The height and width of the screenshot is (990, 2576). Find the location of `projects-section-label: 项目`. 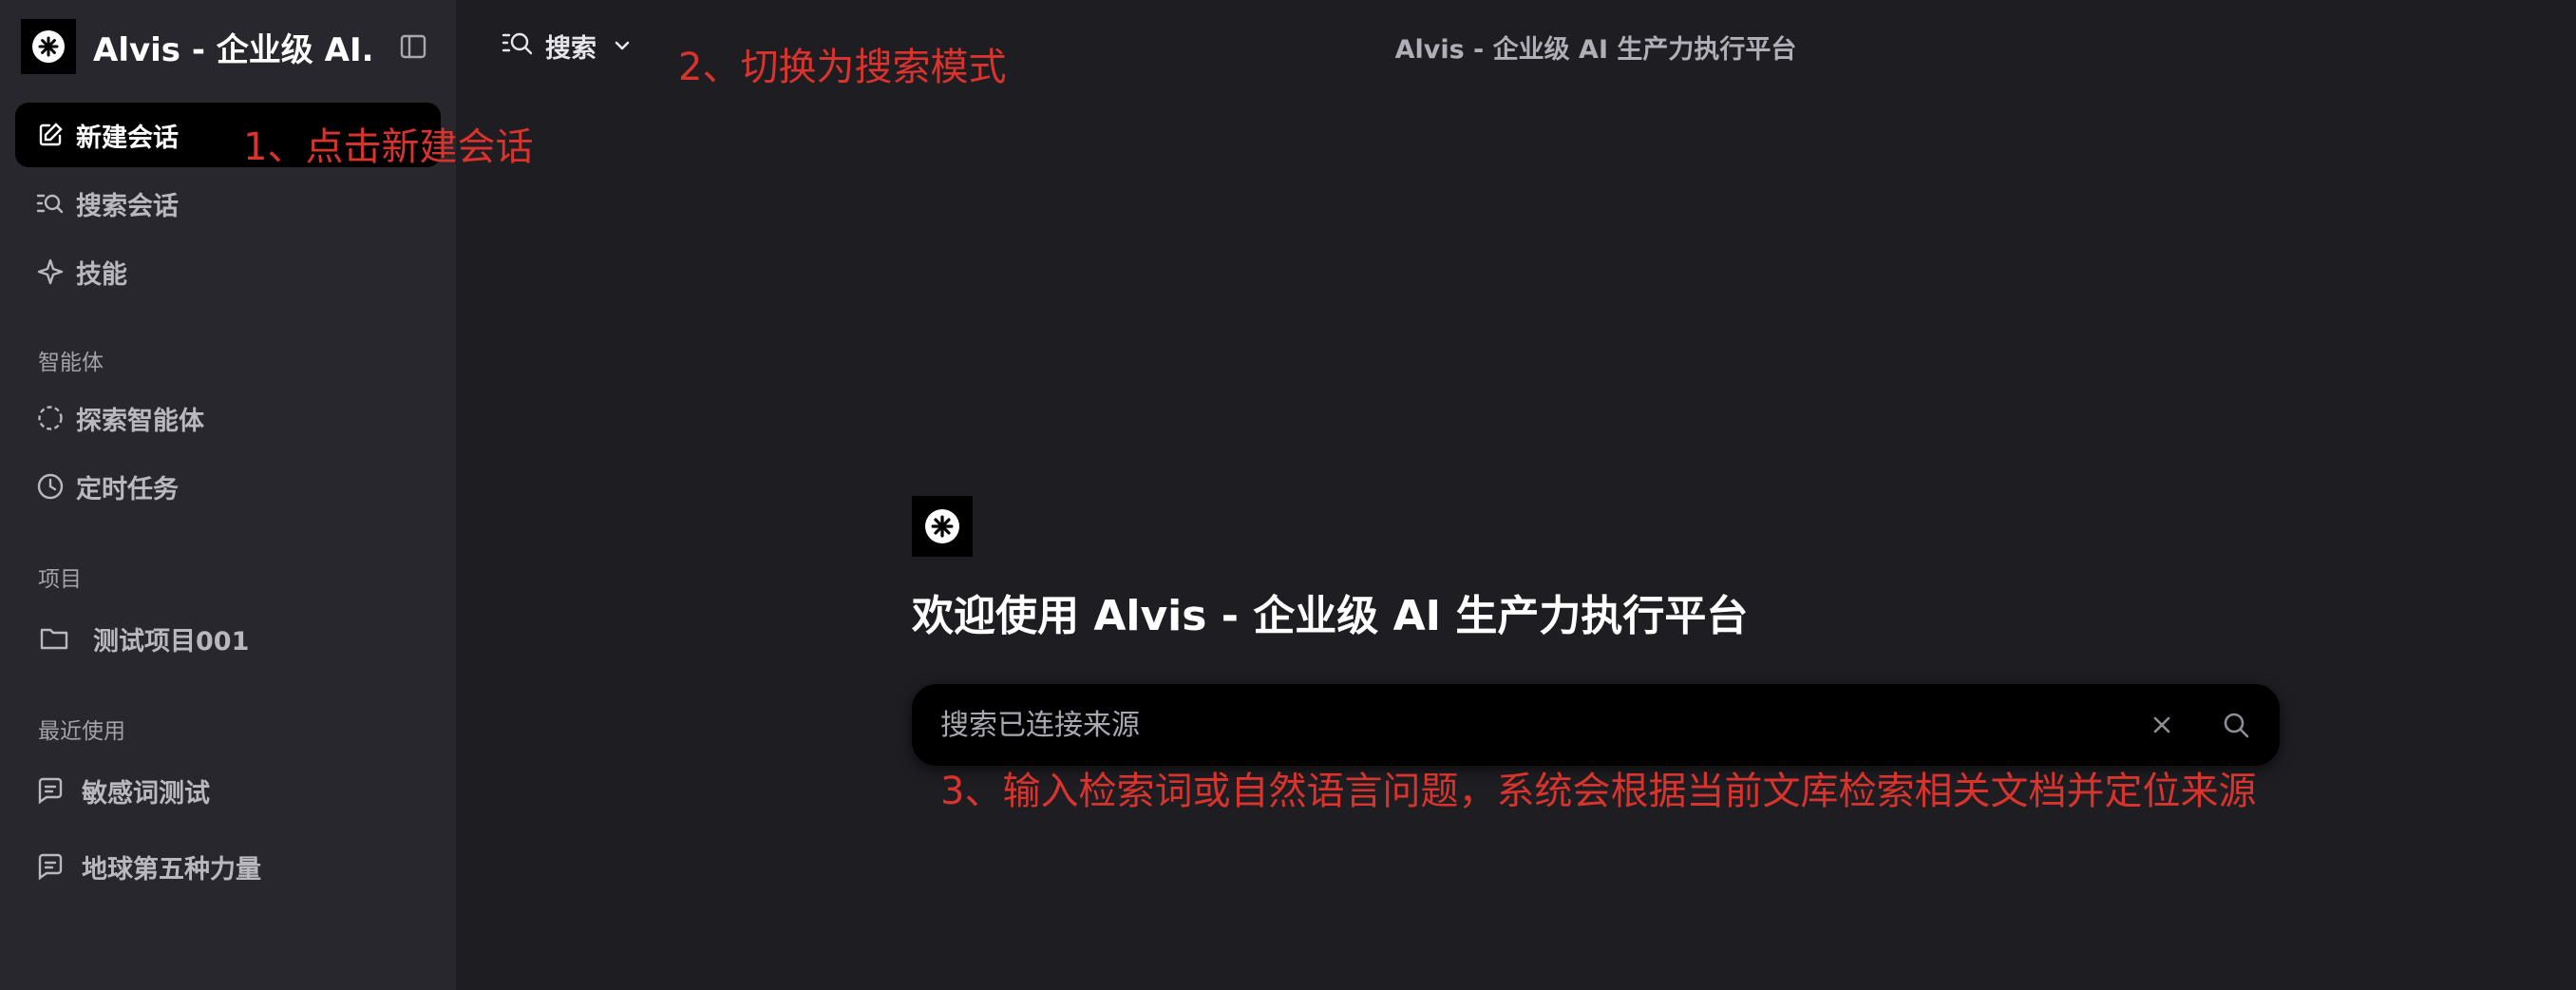

projects-section-label: 项目 is located at coordinates (60, 579).